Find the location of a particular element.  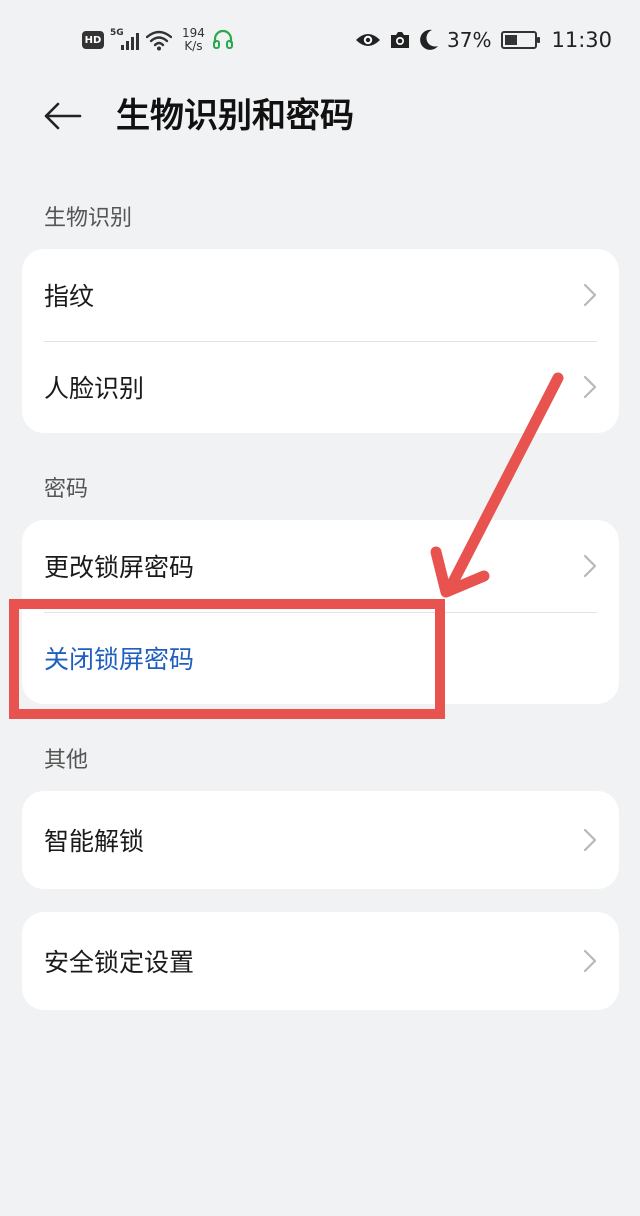

moon-icon is located at coordinates (429, 39).